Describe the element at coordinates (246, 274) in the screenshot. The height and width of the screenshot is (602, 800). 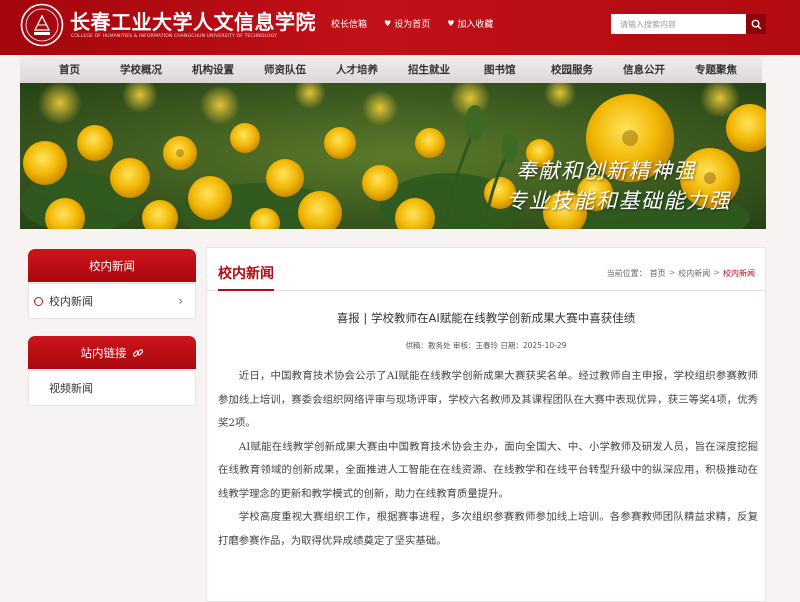
I see `page-title: 校内新闻` at that location.